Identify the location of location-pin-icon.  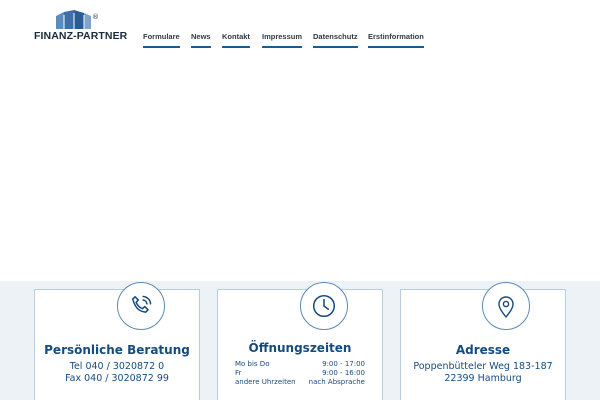
(506, 307).